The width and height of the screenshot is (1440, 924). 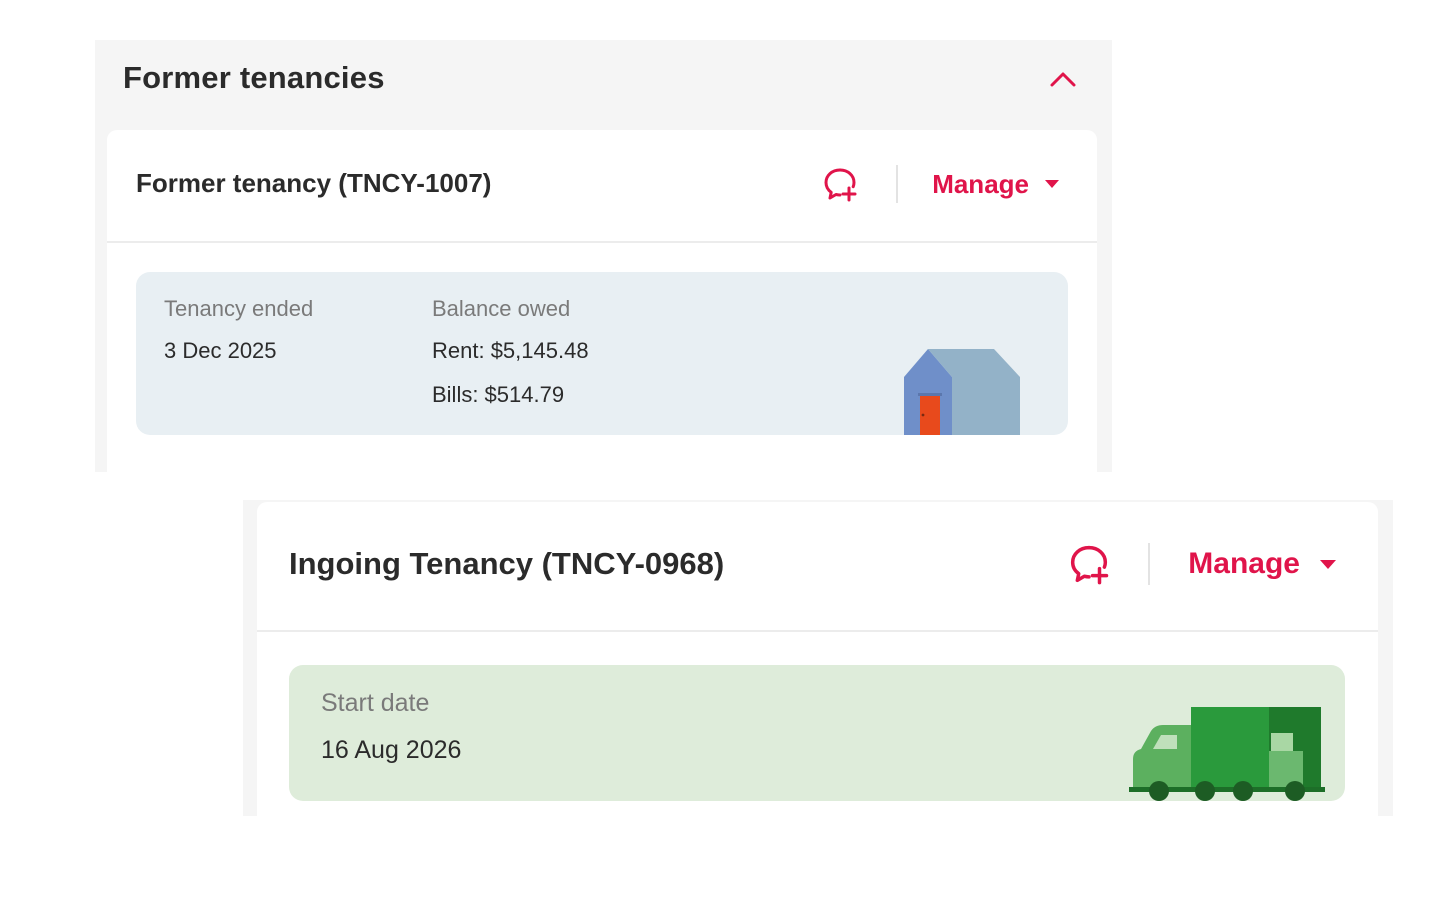 I want to click on section-title: Former tenancies, so click(x=254, y=77).